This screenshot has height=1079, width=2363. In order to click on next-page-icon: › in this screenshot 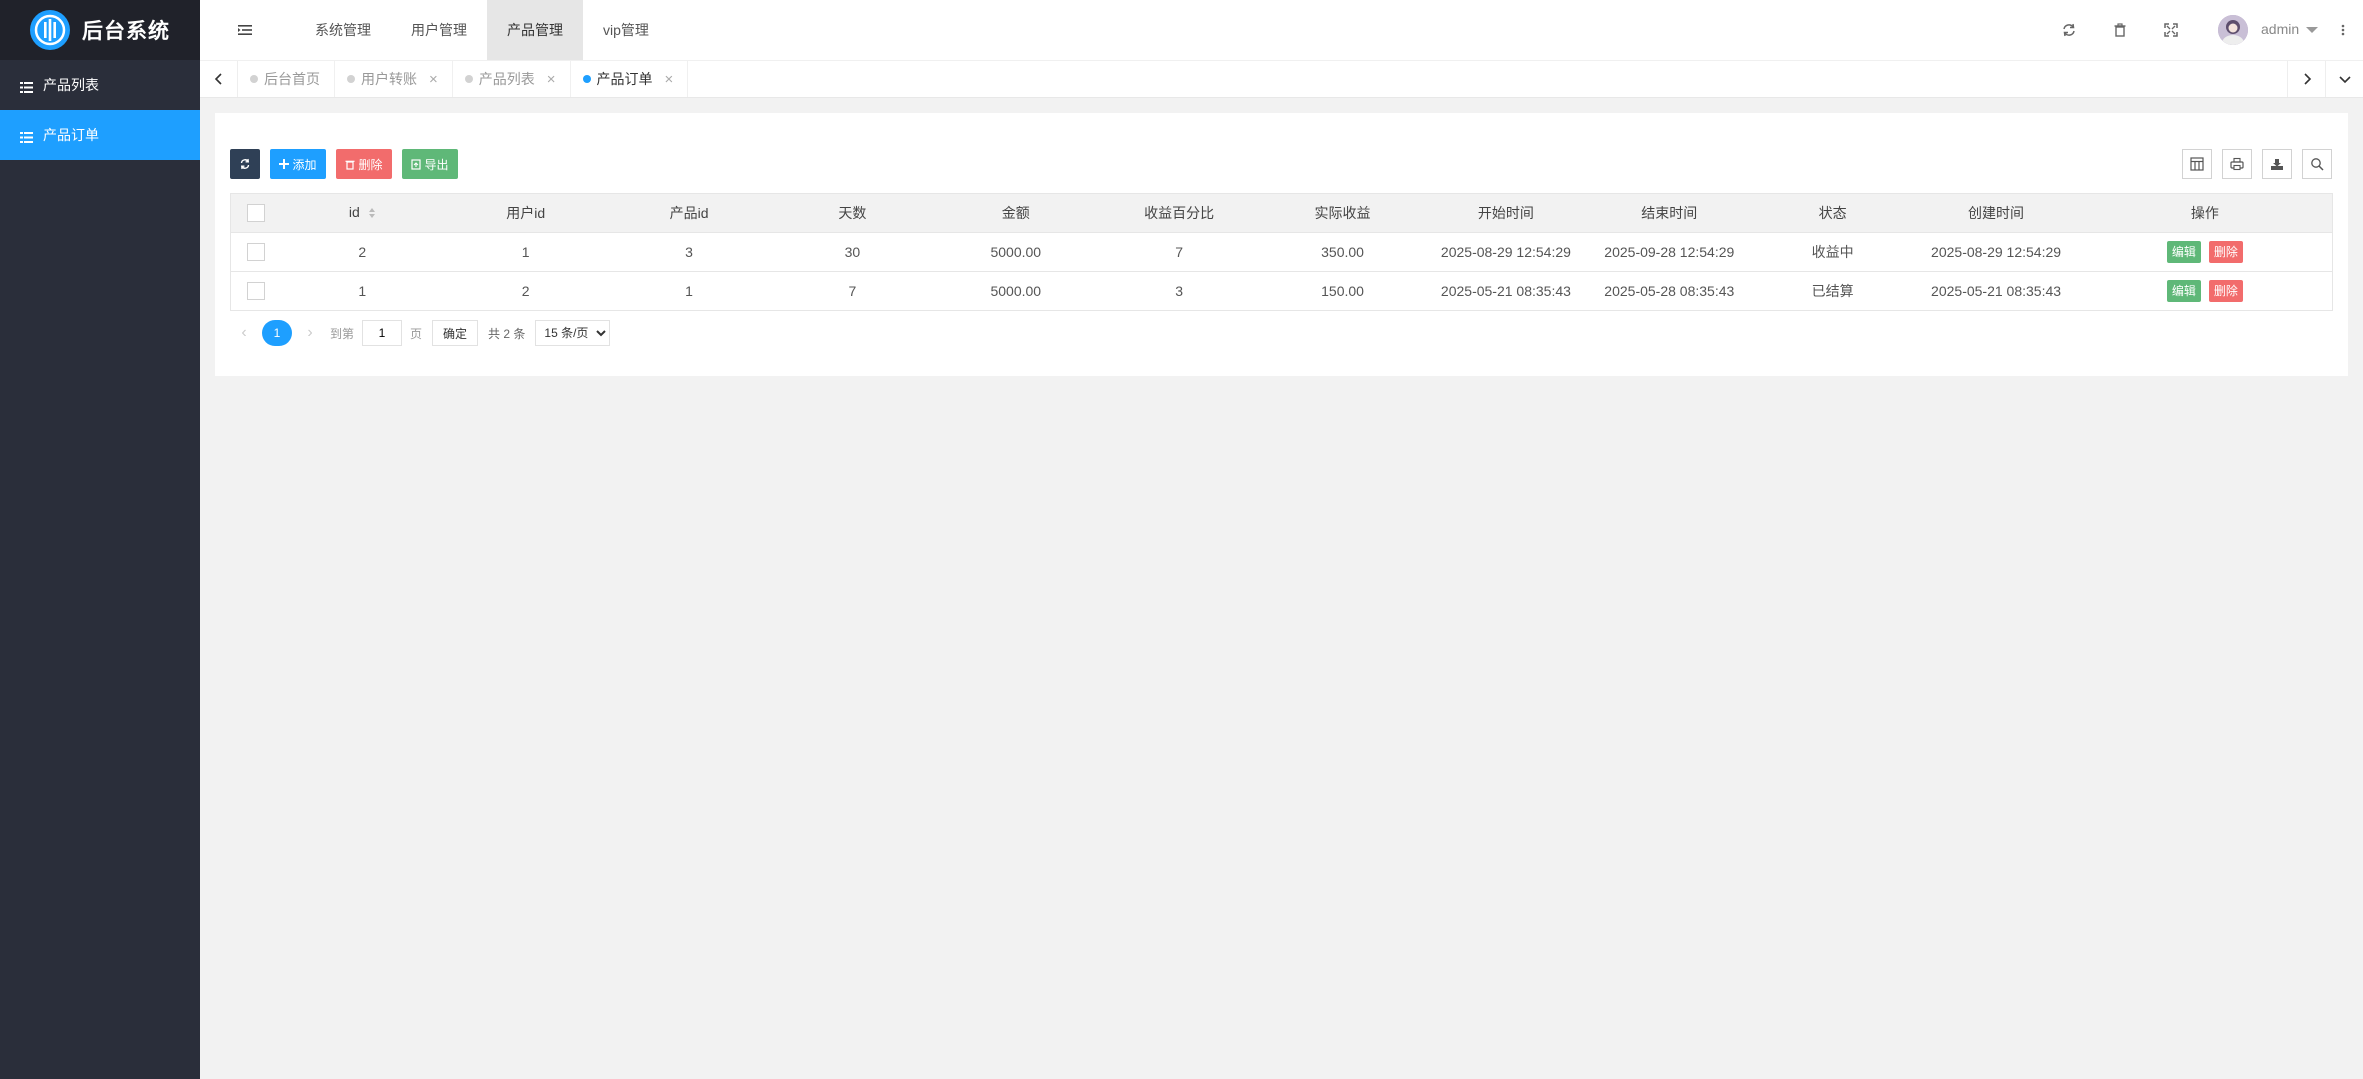, I will do `click(310, 333)`.